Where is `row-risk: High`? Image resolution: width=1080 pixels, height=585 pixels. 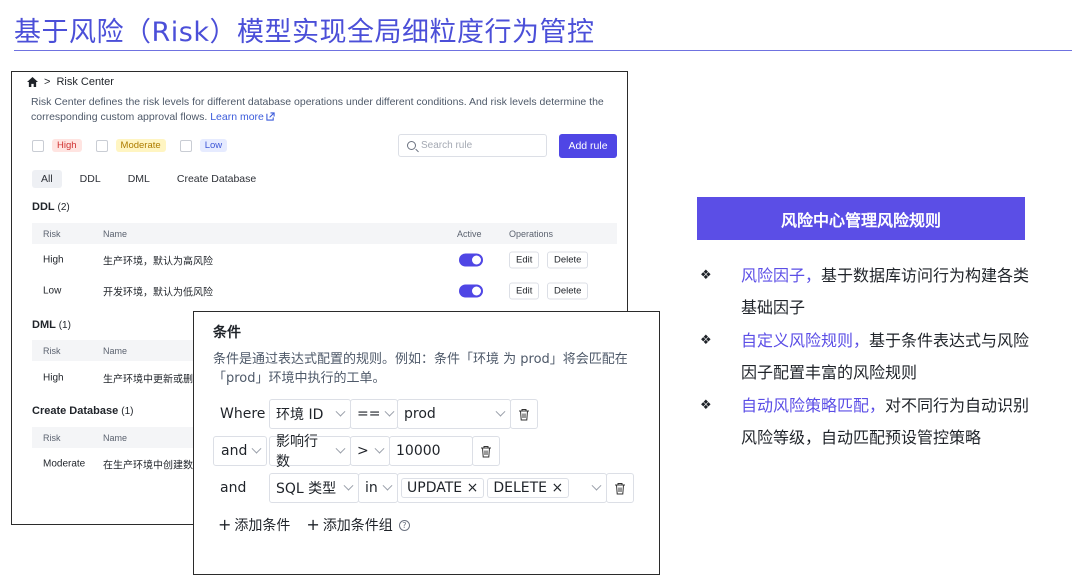 row-risk: High is located at coordinates (53, 378).